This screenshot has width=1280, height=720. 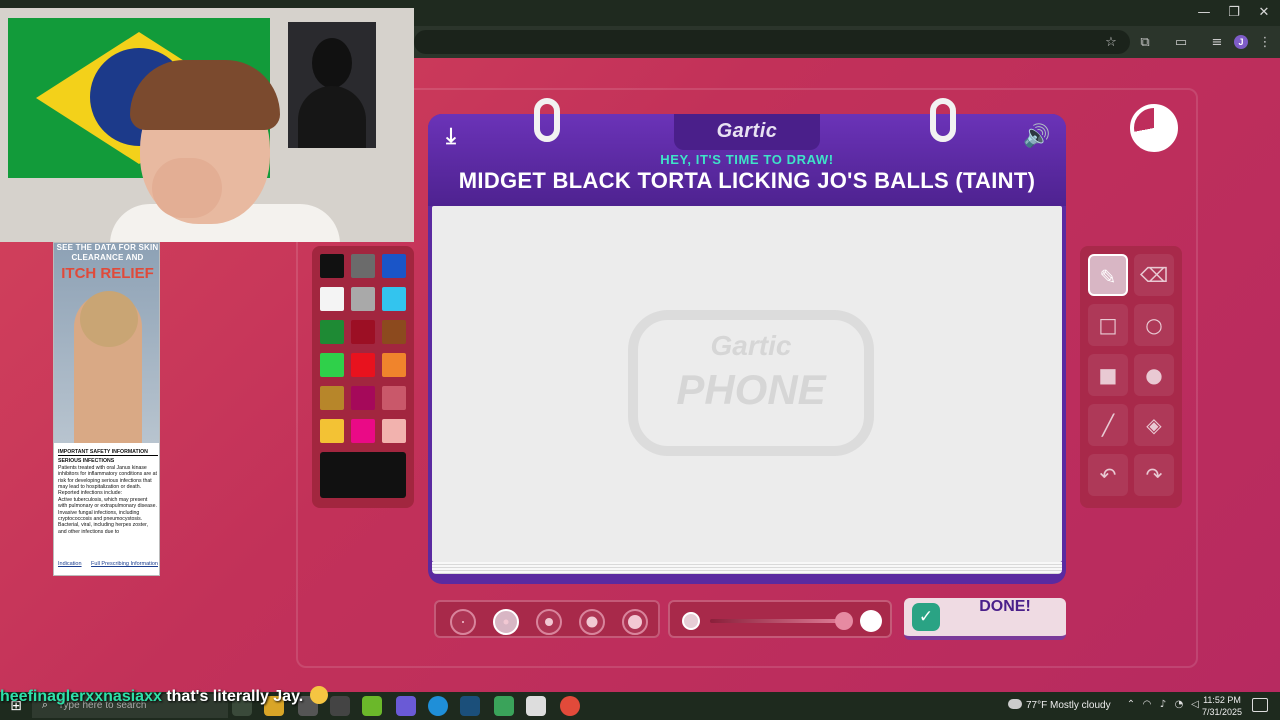 What do you see at coordinates (235, 696) in the screenshot?
I see `chat-text: that's literally Jay.` at bounding box center [235, 696].